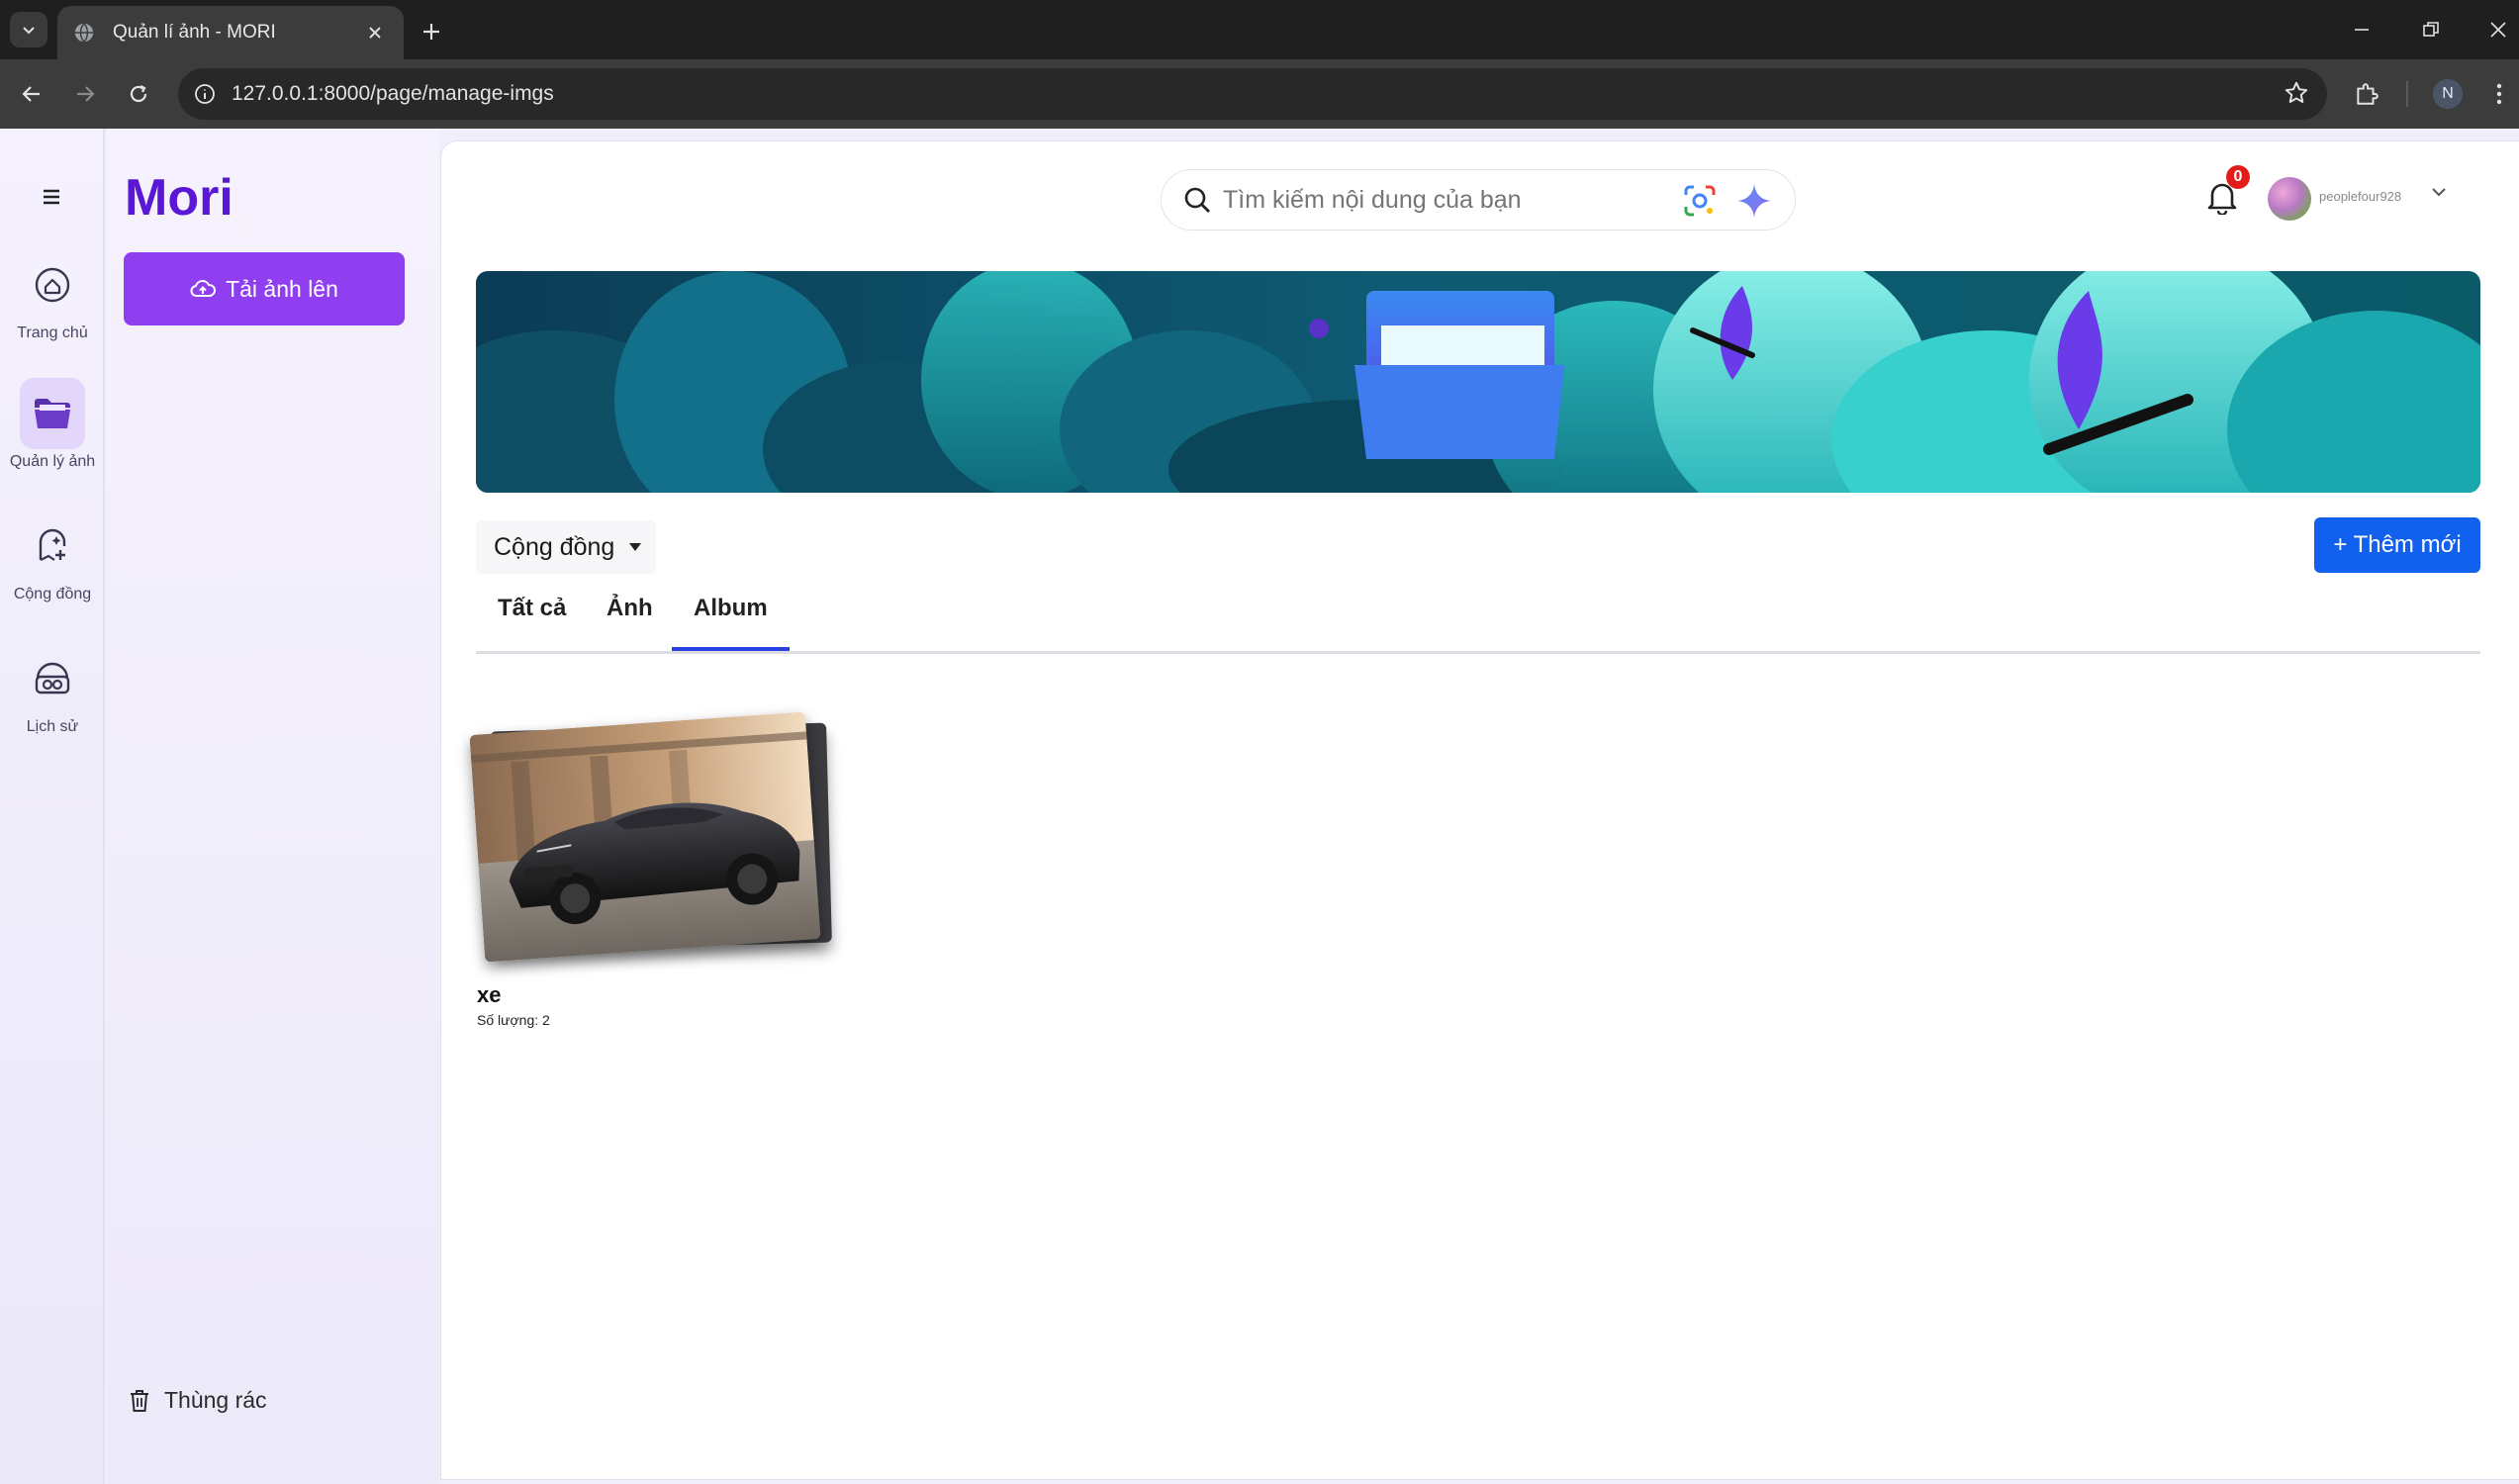 The image size is (2519, 1484). I want to click on sidebar-item-home: Trang chủ, so click(52, 295).